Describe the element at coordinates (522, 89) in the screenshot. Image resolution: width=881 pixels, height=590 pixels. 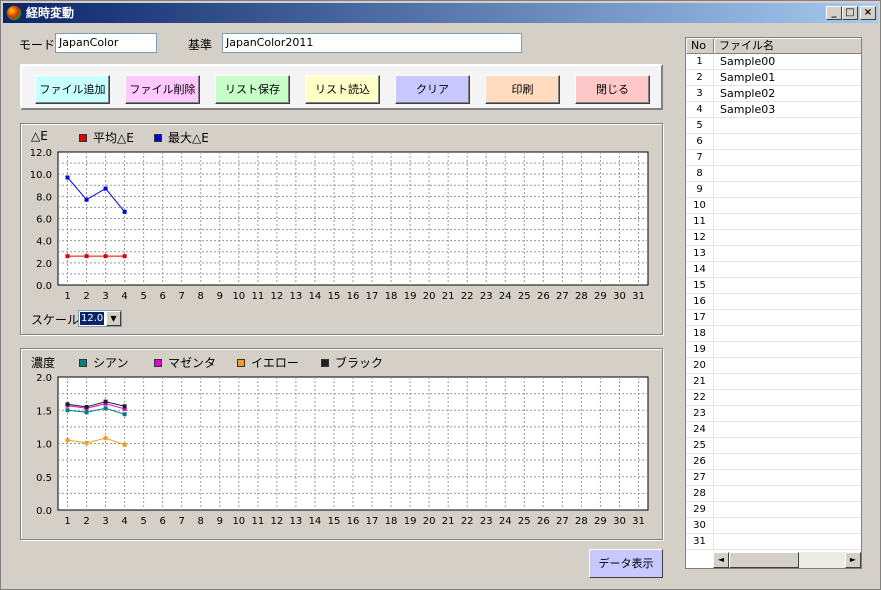
I see `print-button: 印刷` at that location.